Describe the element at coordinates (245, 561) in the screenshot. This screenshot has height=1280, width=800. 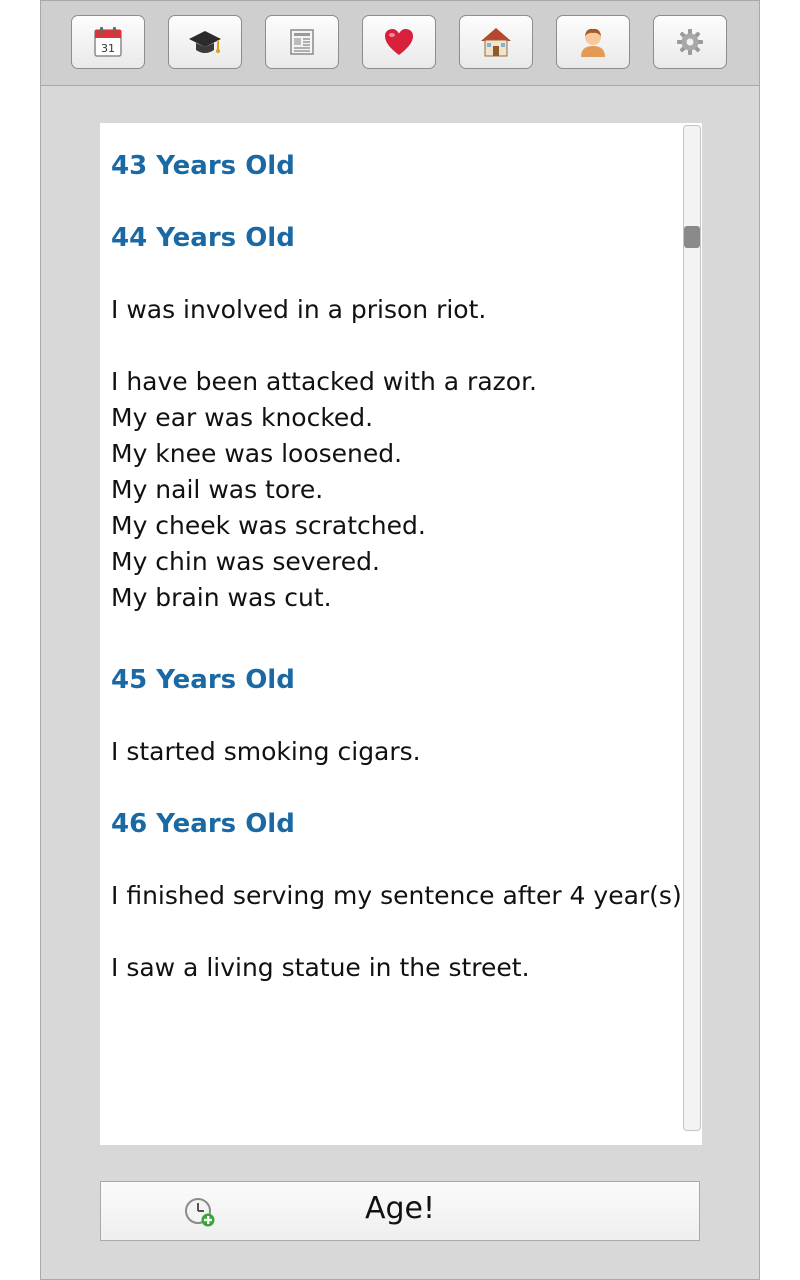
I see `event-line: My chin was severed.` at that location.